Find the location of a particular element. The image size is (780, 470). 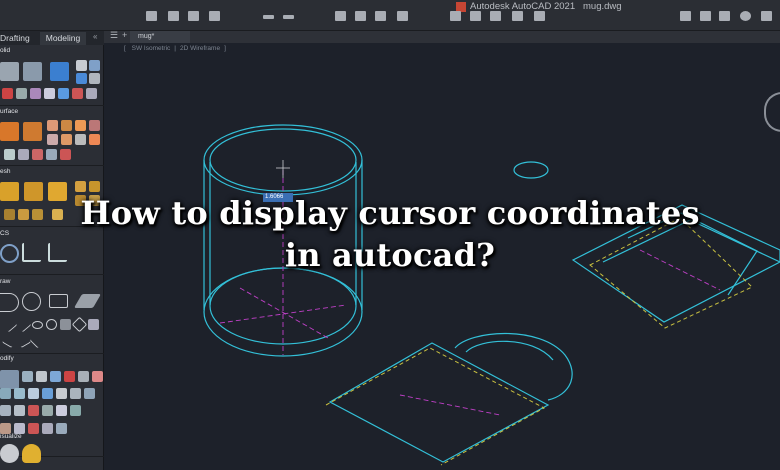

hidden-edge-box is located at coordinates (435, 406).